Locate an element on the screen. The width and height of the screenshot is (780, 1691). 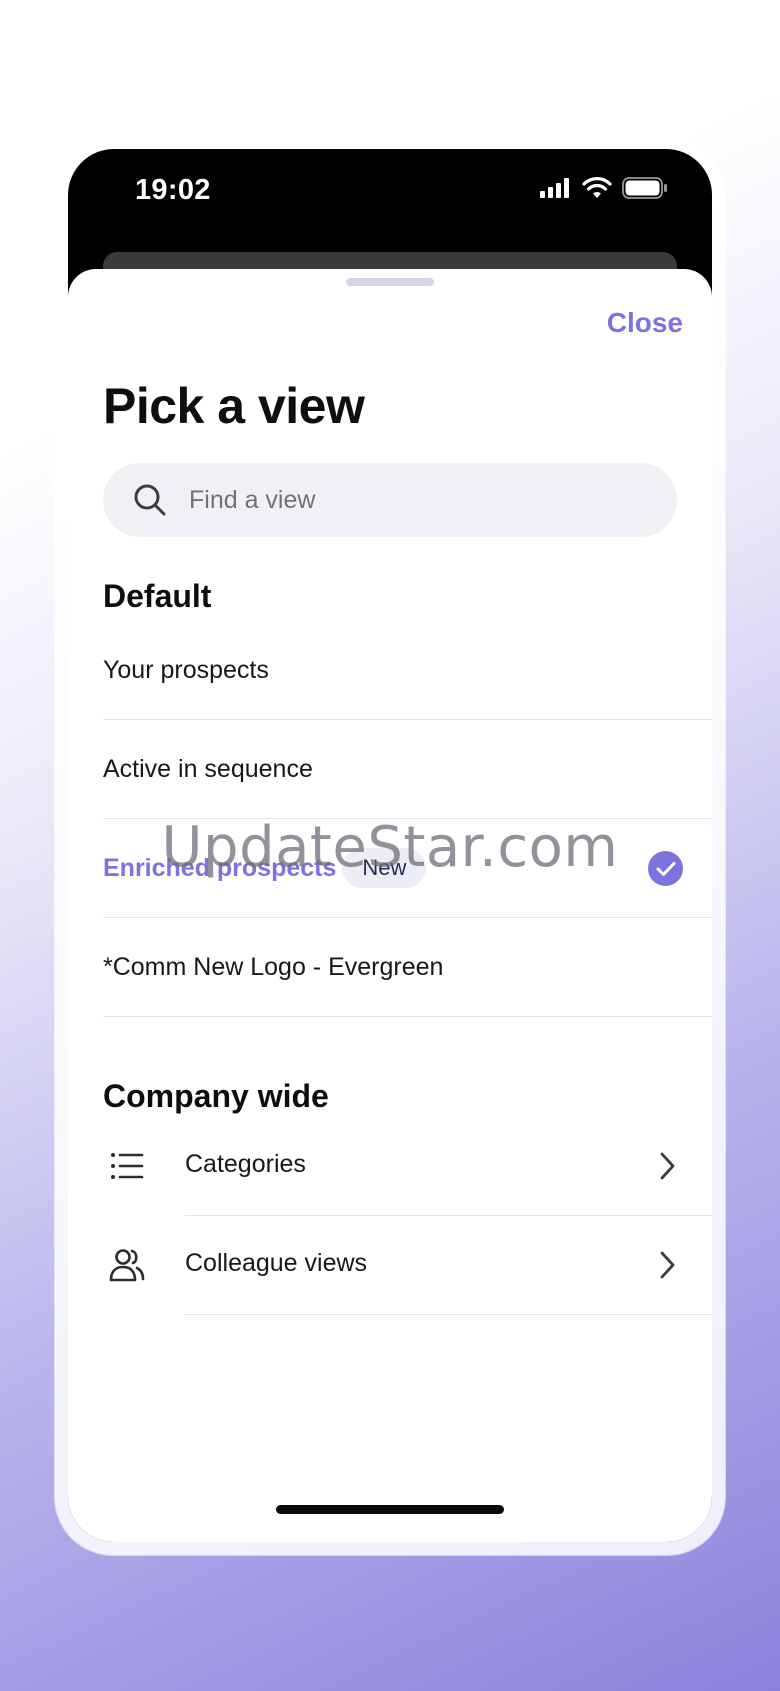
wifi-icon is located at coordinates (597, 187).